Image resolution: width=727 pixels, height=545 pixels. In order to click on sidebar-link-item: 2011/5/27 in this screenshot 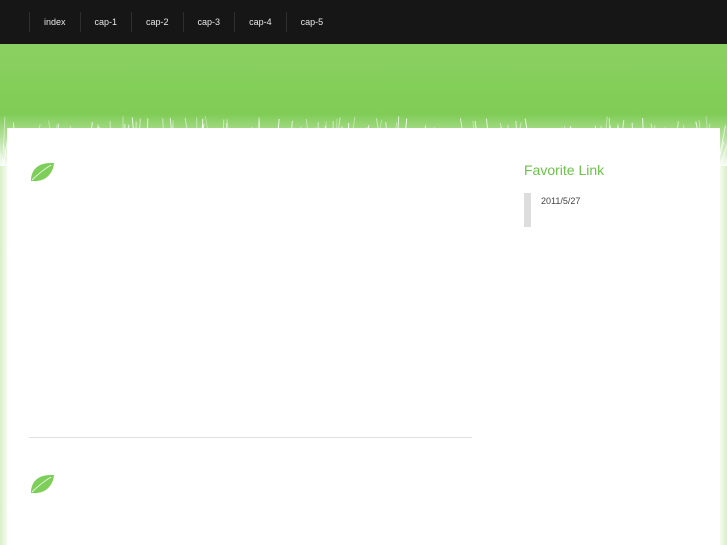, I will do `click(569, 210)`.